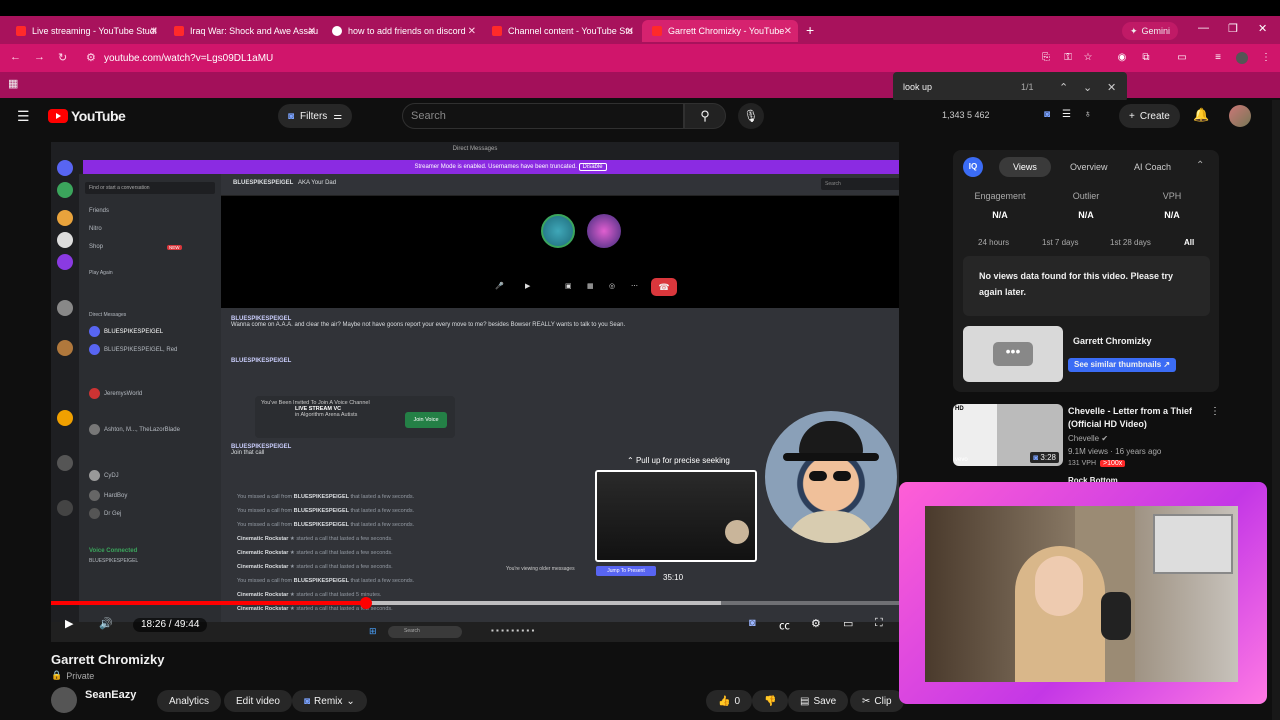 The image size is (1280, 720). Describe the element at coordinates (1066, 114) in the screenshot. I see `grid-icon: ☰` at that location.